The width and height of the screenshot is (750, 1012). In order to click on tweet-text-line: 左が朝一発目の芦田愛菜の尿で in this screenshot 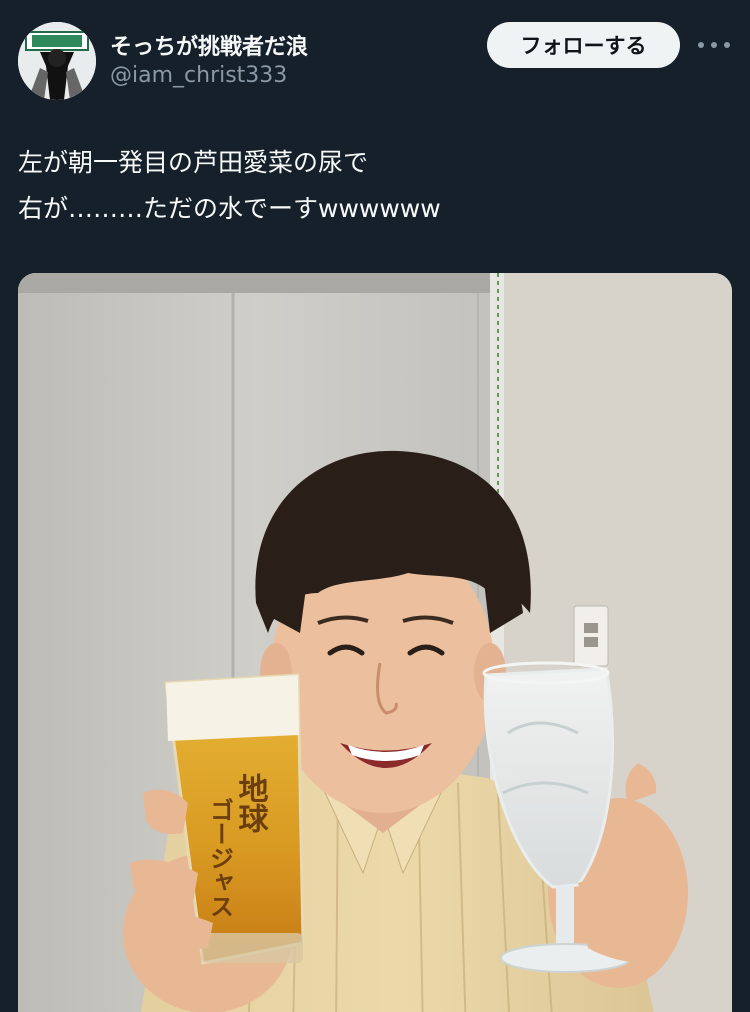, I will do `click(193, 162)`.